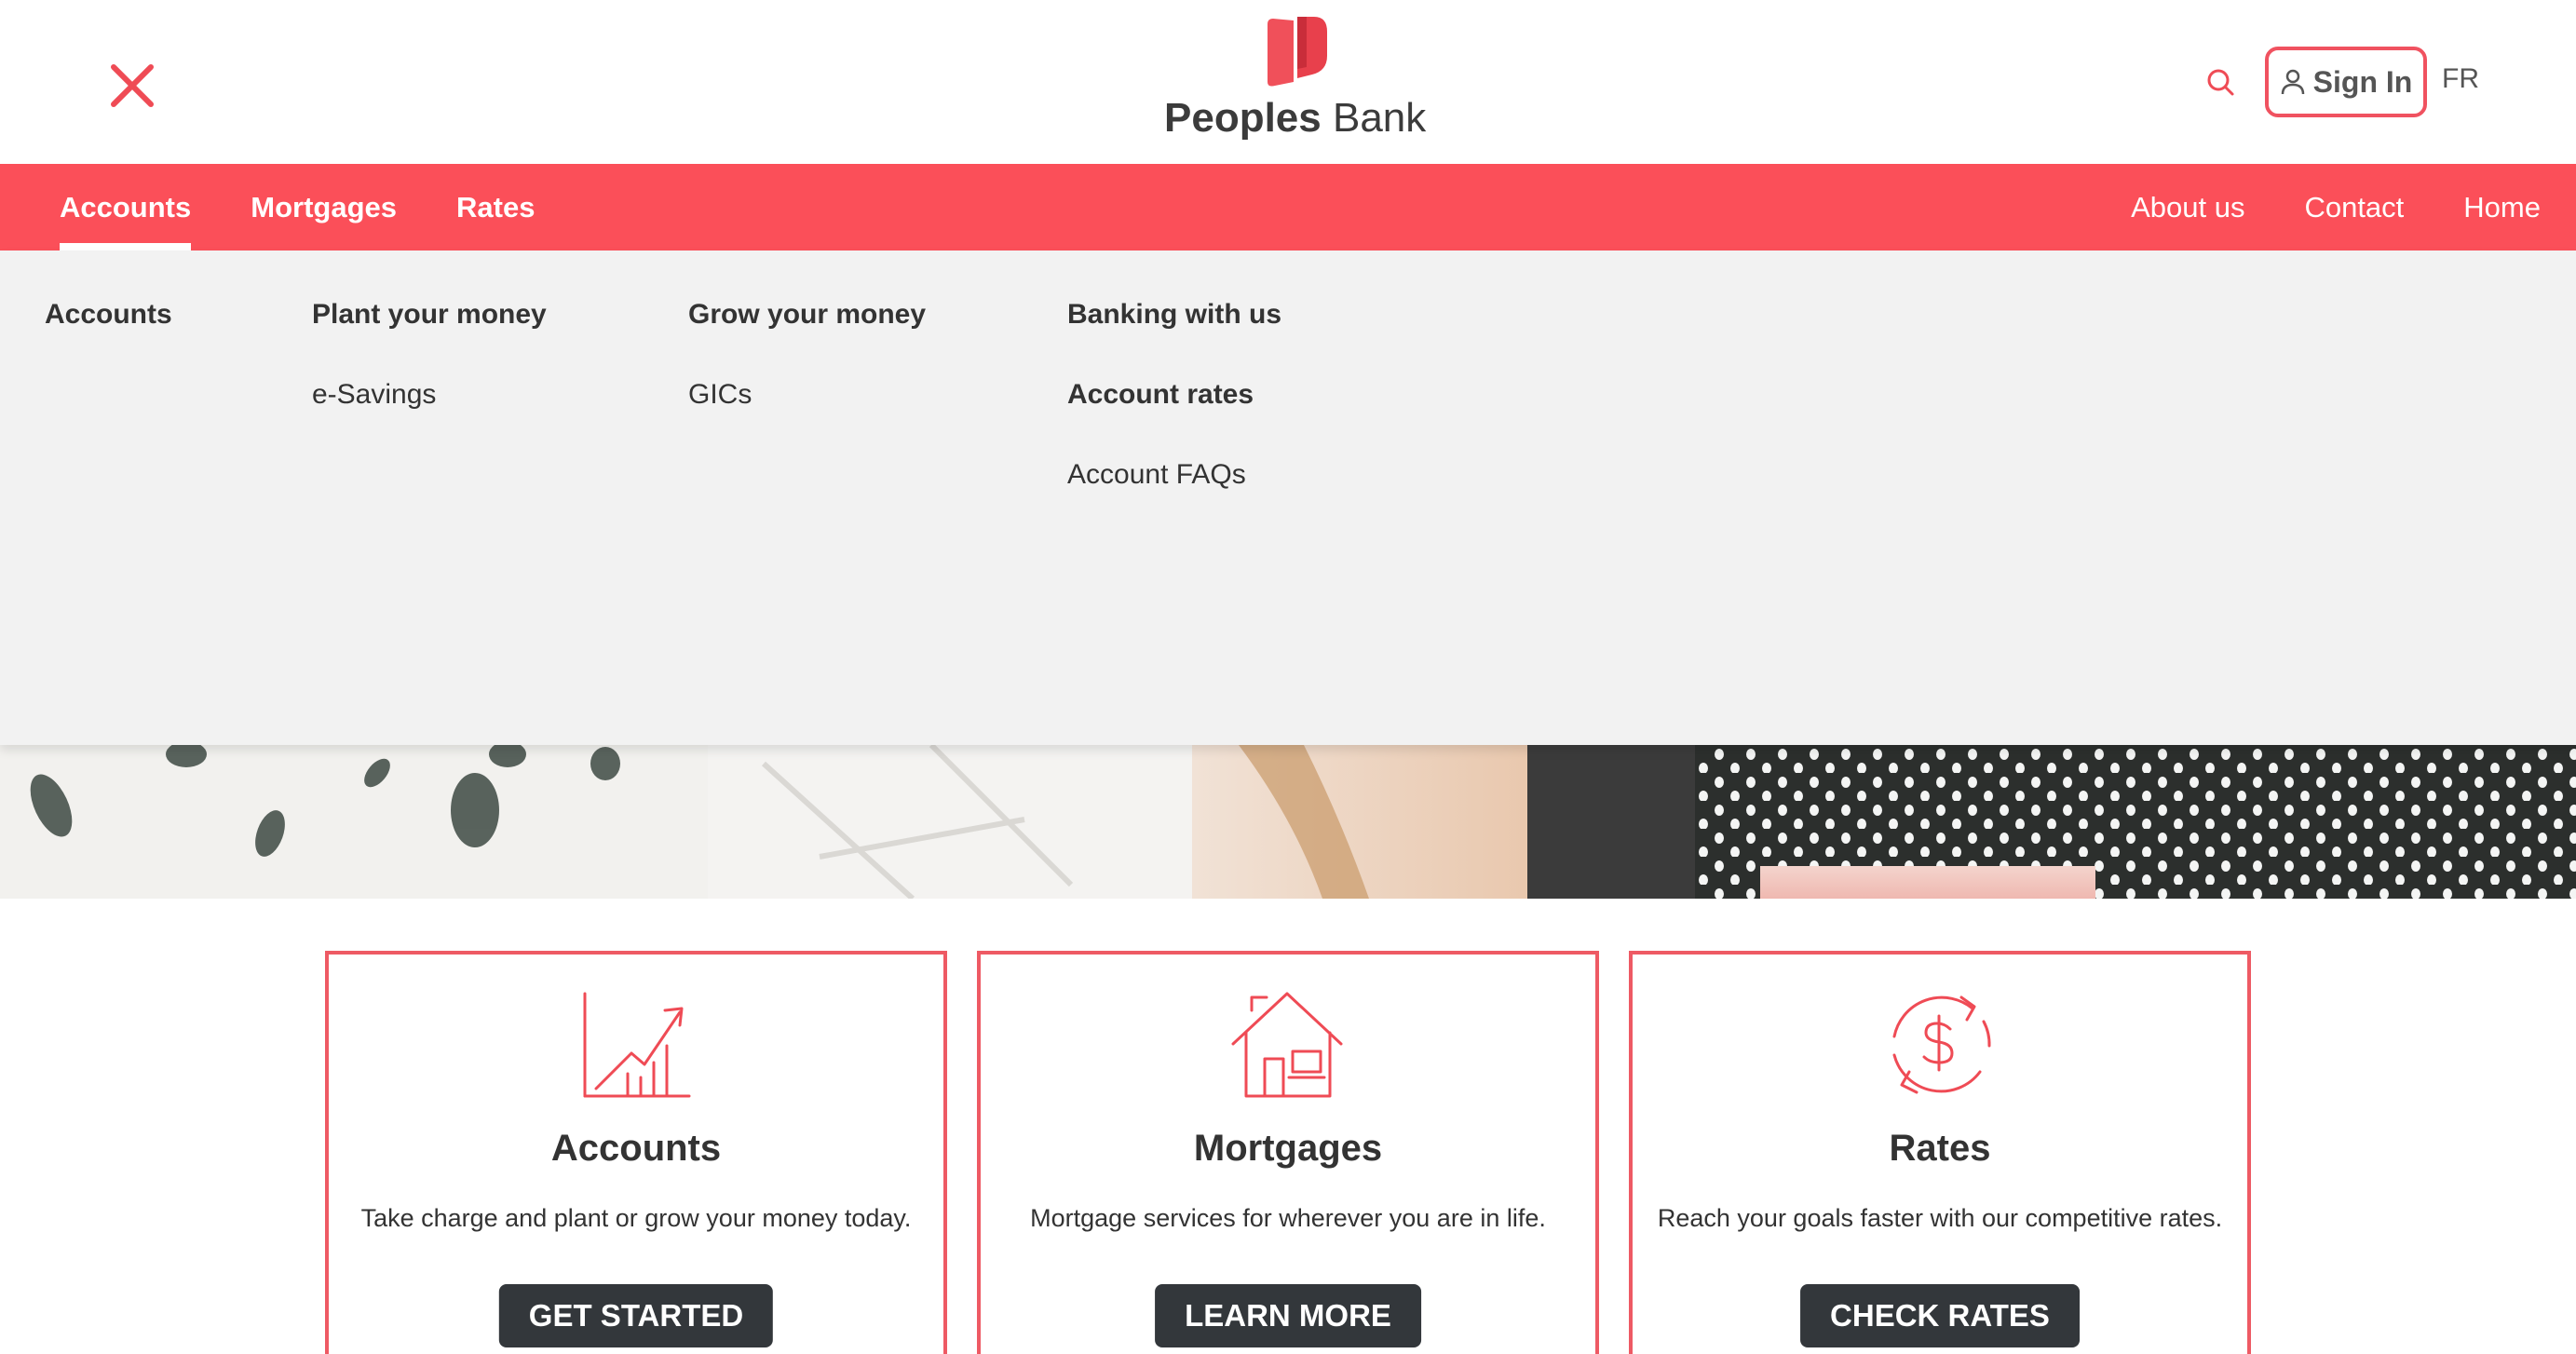 This screenshot has height=1354, width=2576. What do you see at coordinates (807, 315) in the screenshot?
I see `mega-heading-grow-your-money: Grow your money` at bounding box center [807, 315].